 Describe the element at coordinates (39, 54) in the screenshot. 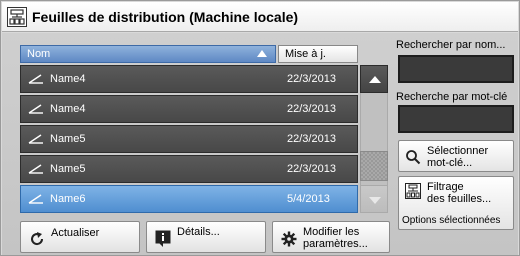

I see `column-header-name-label: Nom` at that location.